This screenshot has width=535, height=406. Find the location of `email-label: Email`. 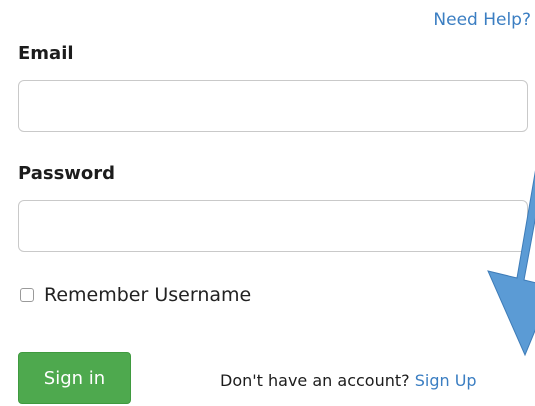

email-label: Email is located at coordinates (46, 53).